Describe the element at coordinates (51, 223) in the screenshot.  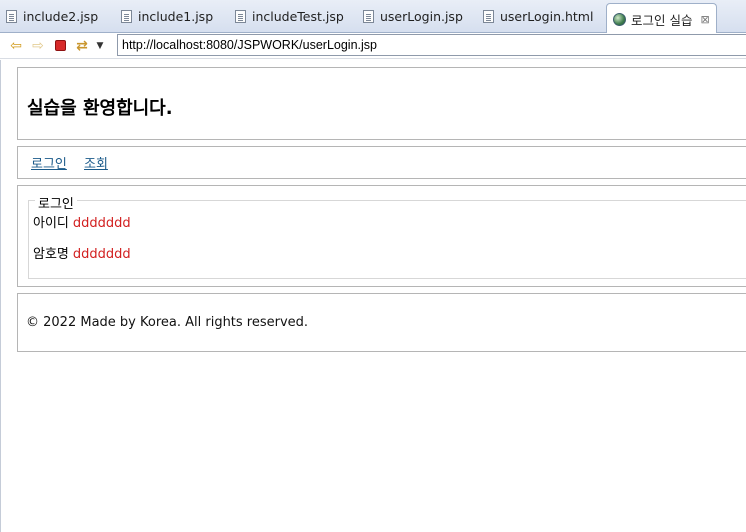
I see `id-label: 아이디` at that location.